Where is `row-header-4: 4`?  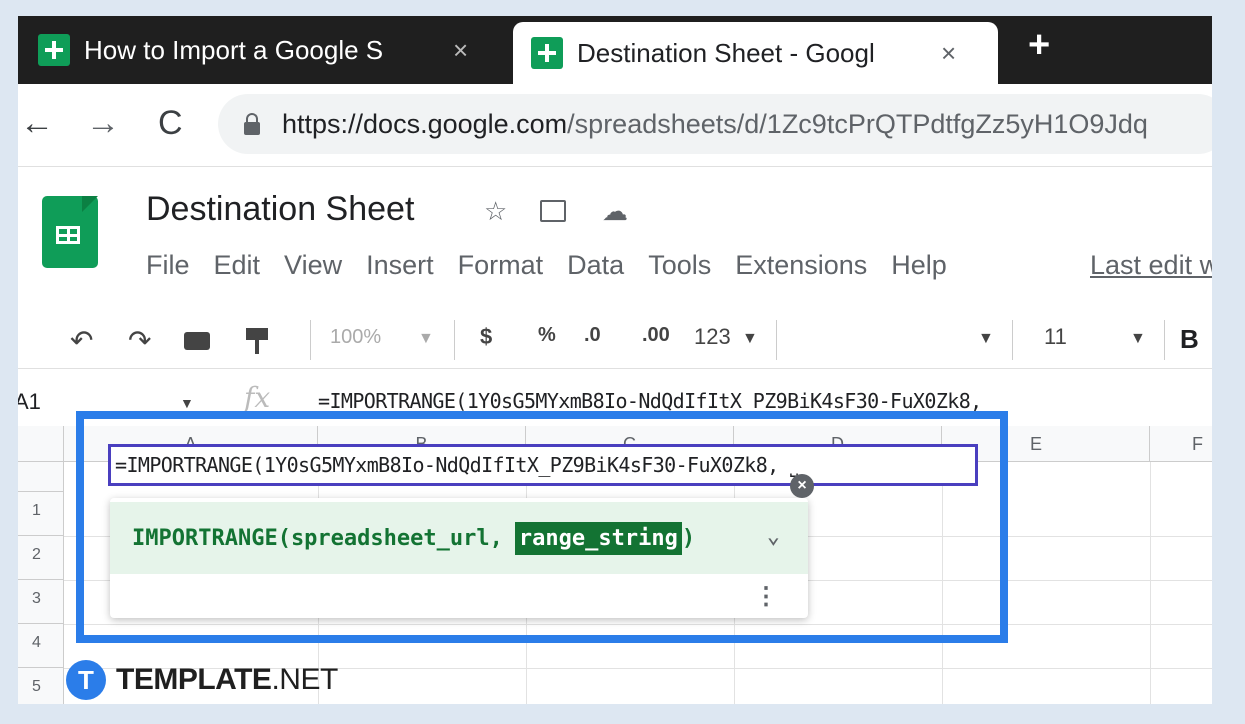 row-header-4: 4 is located at coordinates (41, 646).